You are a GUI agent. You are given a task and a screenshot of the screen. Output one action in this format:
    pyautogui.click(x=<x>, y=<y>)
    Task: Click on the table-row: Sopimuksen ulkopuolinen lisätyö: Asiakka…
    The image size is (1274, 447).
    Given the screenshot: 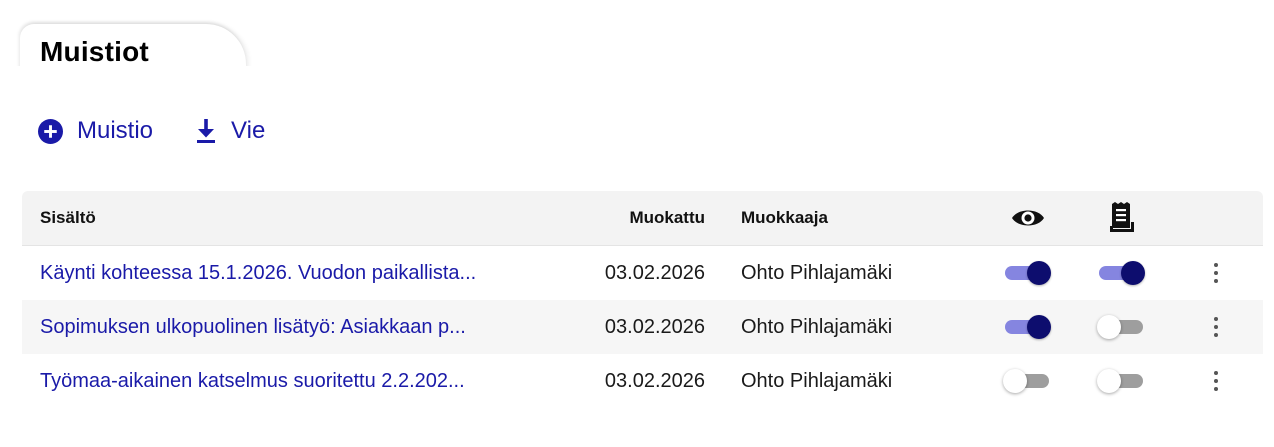 What is the action you would take?
    pyautogui.click(x=642, y=327)
    